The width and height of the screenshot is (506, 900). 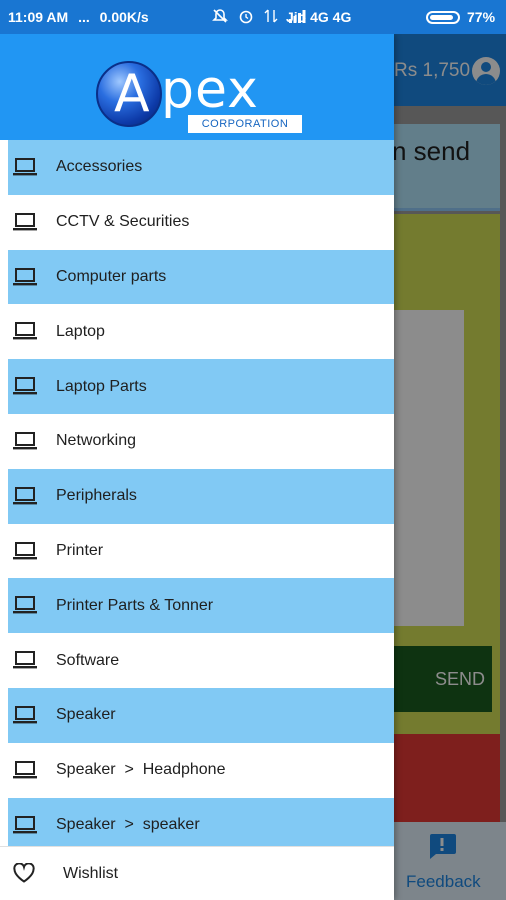 I want to click on logo-text: pex, so click(x=210, y=90).